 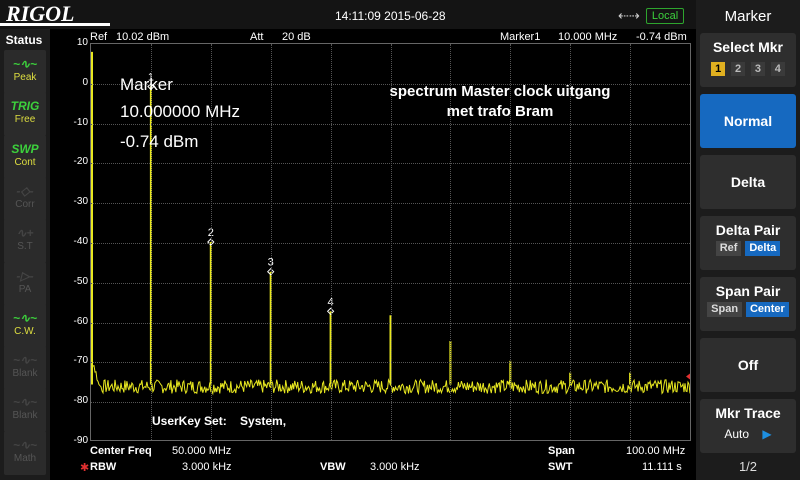 I want to click on annotation-line-2: met trafo Bram, so click(x=500, y=111).